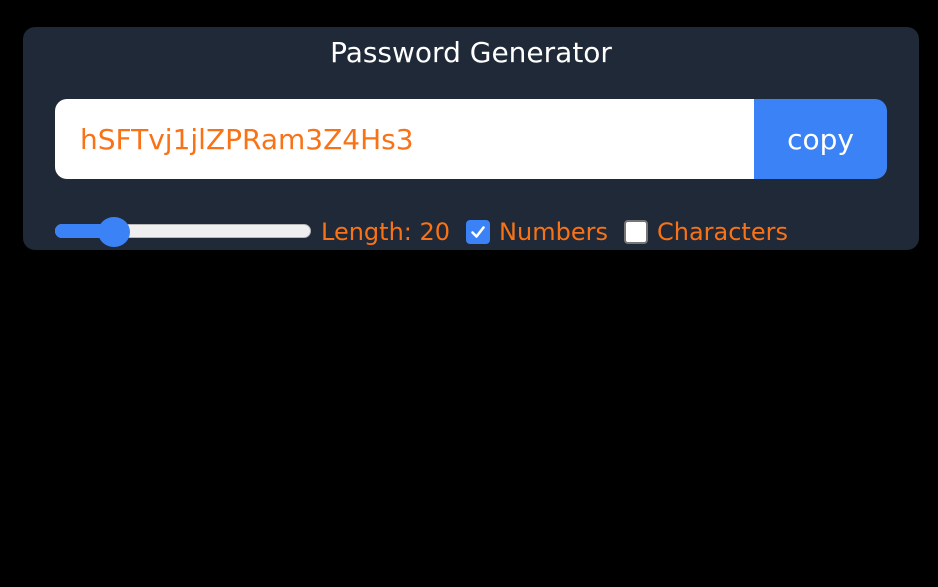 The image size is (938, 587). Describe the element at coordinates (722, 232) in the screenshot. I see `characters-label: Characters` at that location.